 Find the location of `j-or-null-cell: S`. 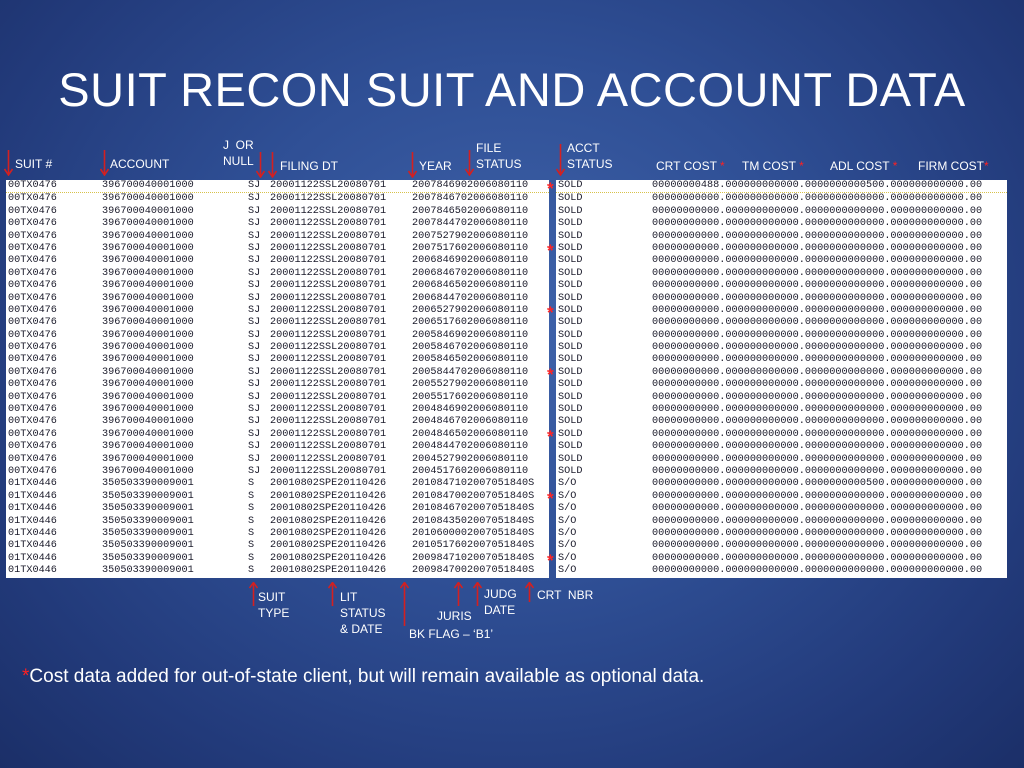

j-or-null-cell: S is located at coordinates (251, 496).